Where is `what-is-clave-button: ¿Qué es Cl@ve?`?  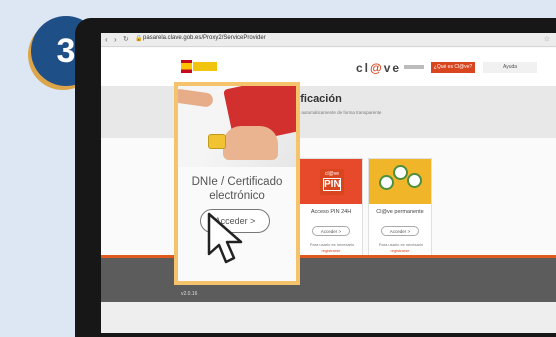 what-is-clave-button: ¿Qué es Cl@ve? is located at coordinates (453, 67).